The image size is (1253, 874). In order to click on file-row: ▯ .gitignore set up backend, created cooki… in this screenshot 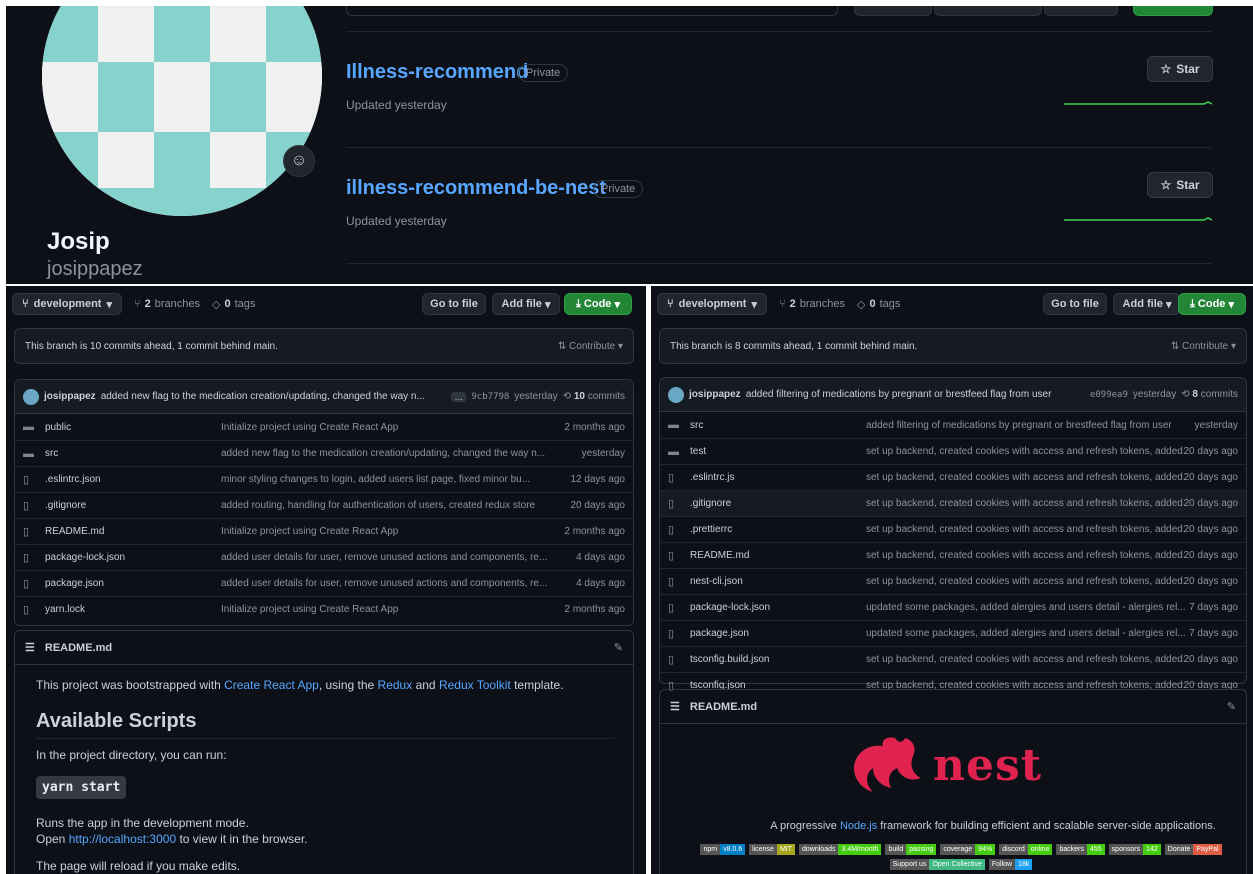, I will do `click(953, 503)`.